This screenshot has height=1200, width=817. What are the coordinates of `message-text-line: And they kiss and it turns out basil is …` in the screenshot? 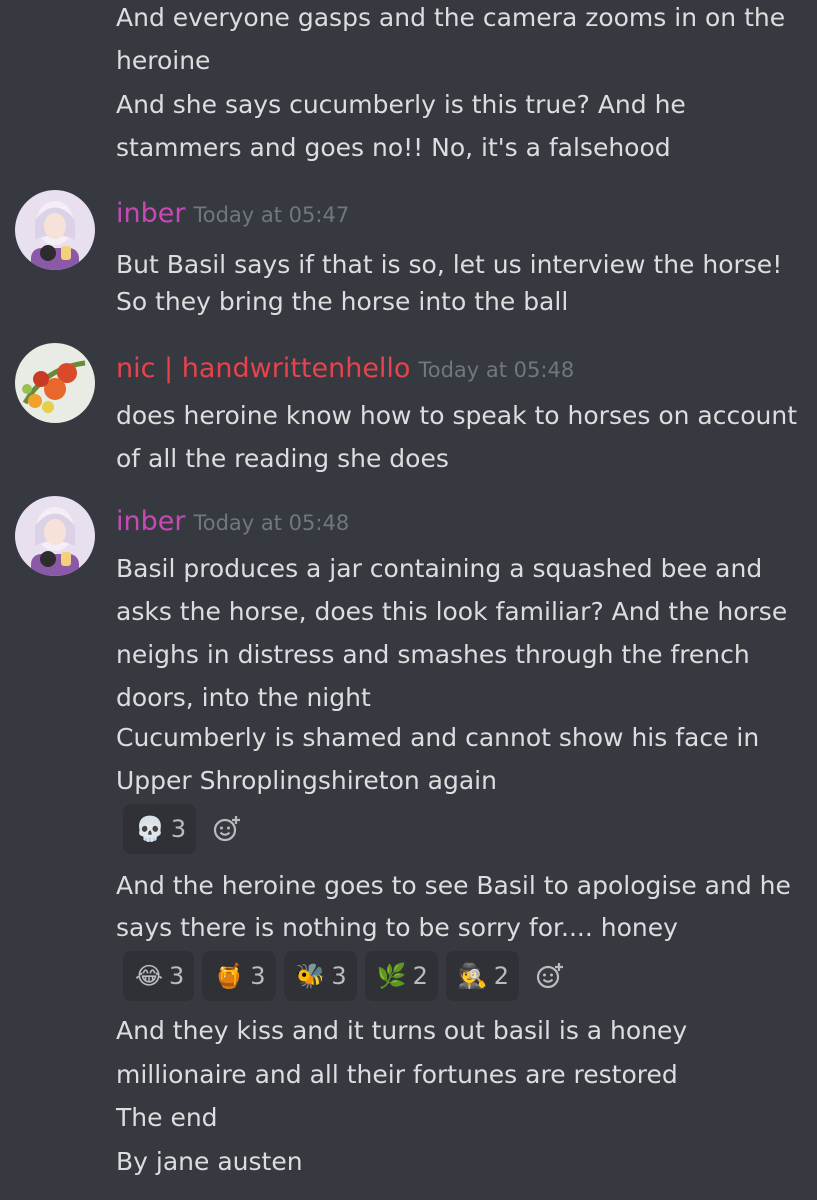 It's located at (402, 1030).